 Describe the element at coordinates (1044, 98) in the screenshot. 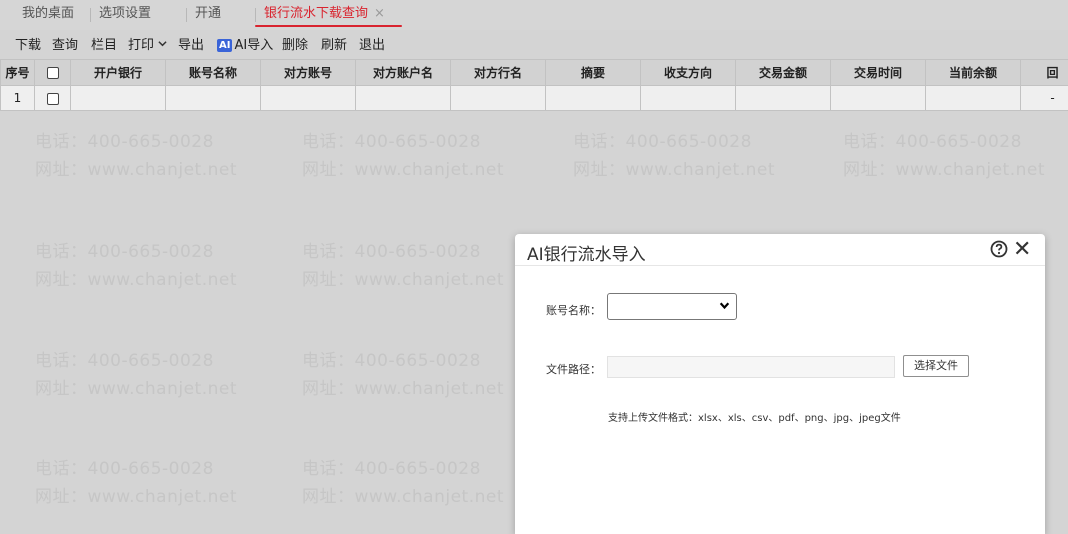

I see `table-cell: -` at that location.